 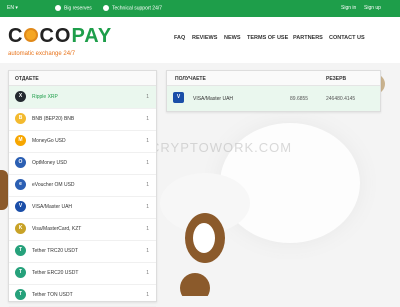 What do you see at coordinates (92, 36) in the screenshot?
I see `logo-text-pay: PAY` at bounding box center [92, 36].